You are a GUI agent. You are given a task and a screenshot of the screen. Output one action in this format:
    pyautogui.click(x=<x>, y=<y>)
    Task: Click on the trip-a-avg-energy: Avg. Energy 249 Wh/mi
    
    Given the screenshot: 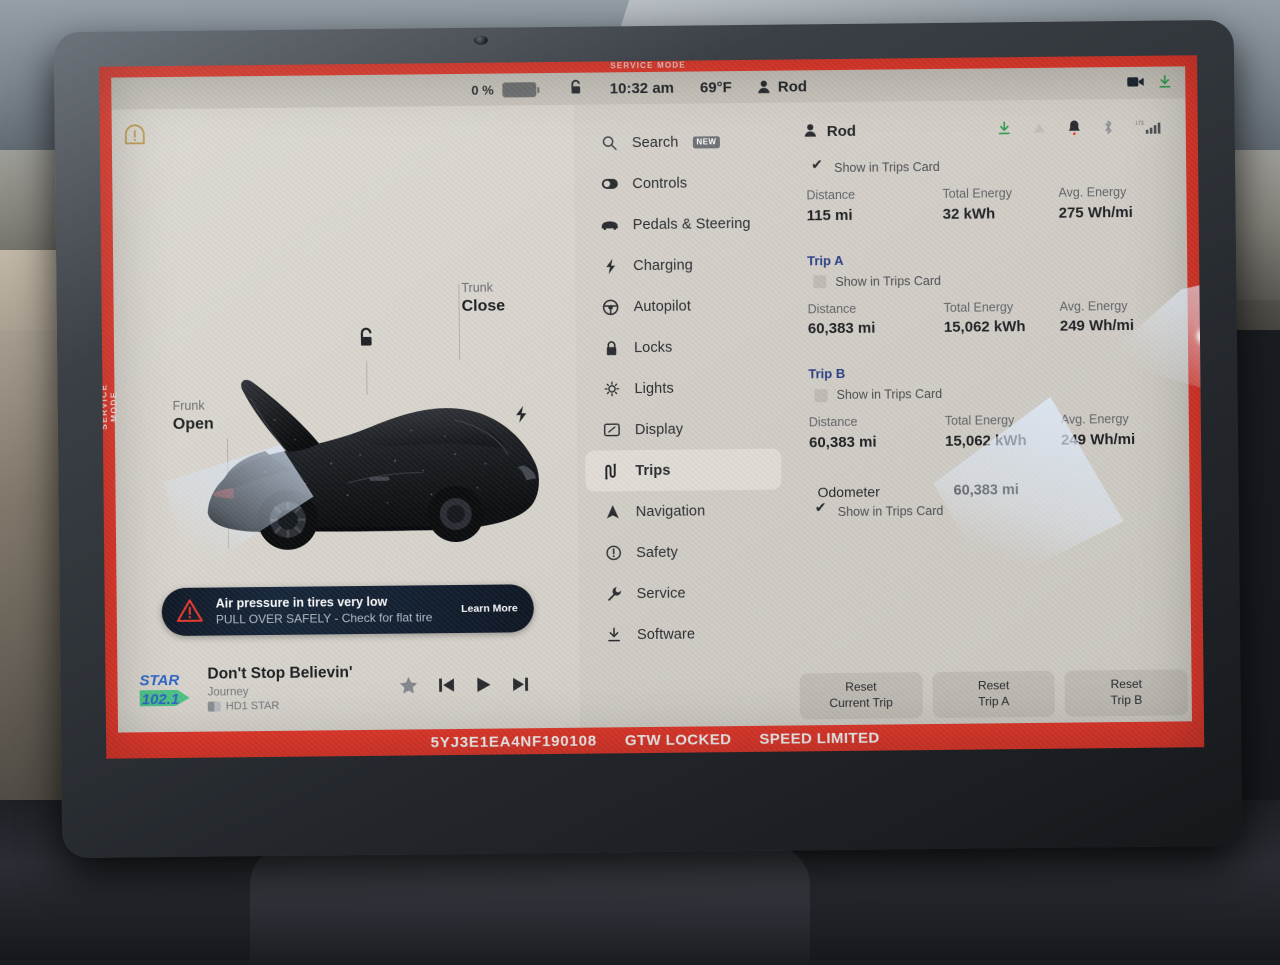 What is the action you would take?
    pyautogui.click(x=1097, y=316)
    